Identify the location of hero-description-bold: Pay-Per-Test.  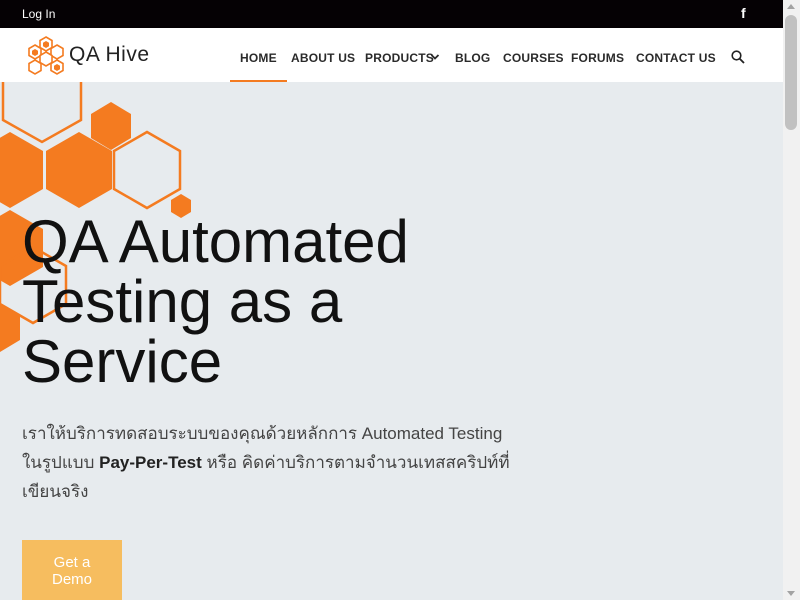
(150, 462).